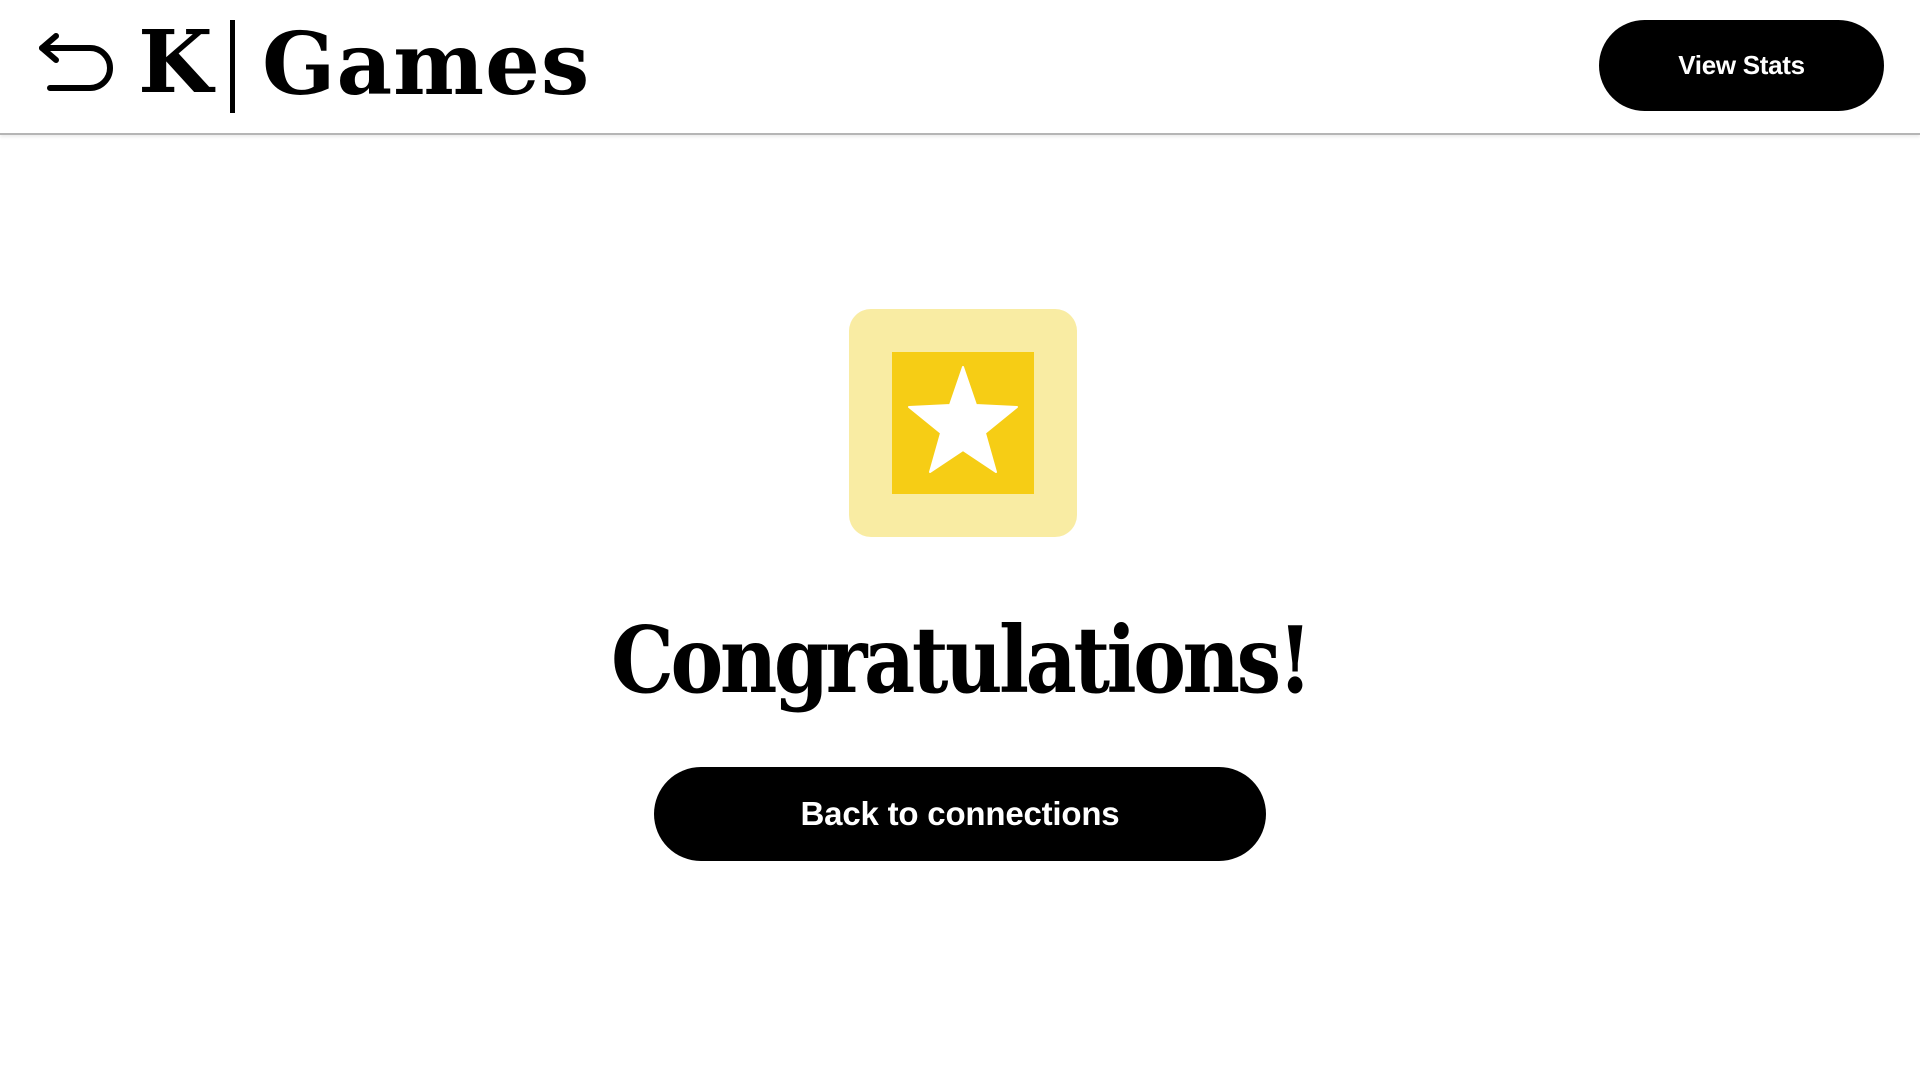 The image size is (1920, 1080). I want to click on brand-divider, so click(232, 66).